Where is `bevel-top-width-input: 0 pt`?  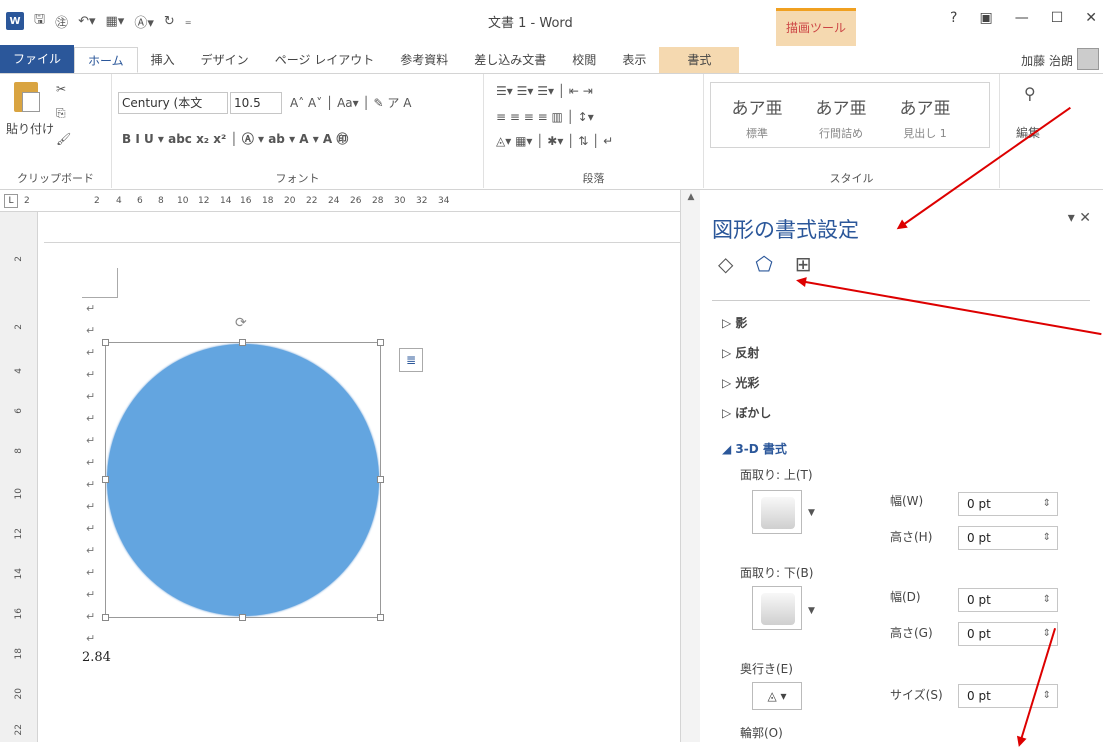
bevel-top-width-input: 0 pt is located at coordinates (1008, 504).